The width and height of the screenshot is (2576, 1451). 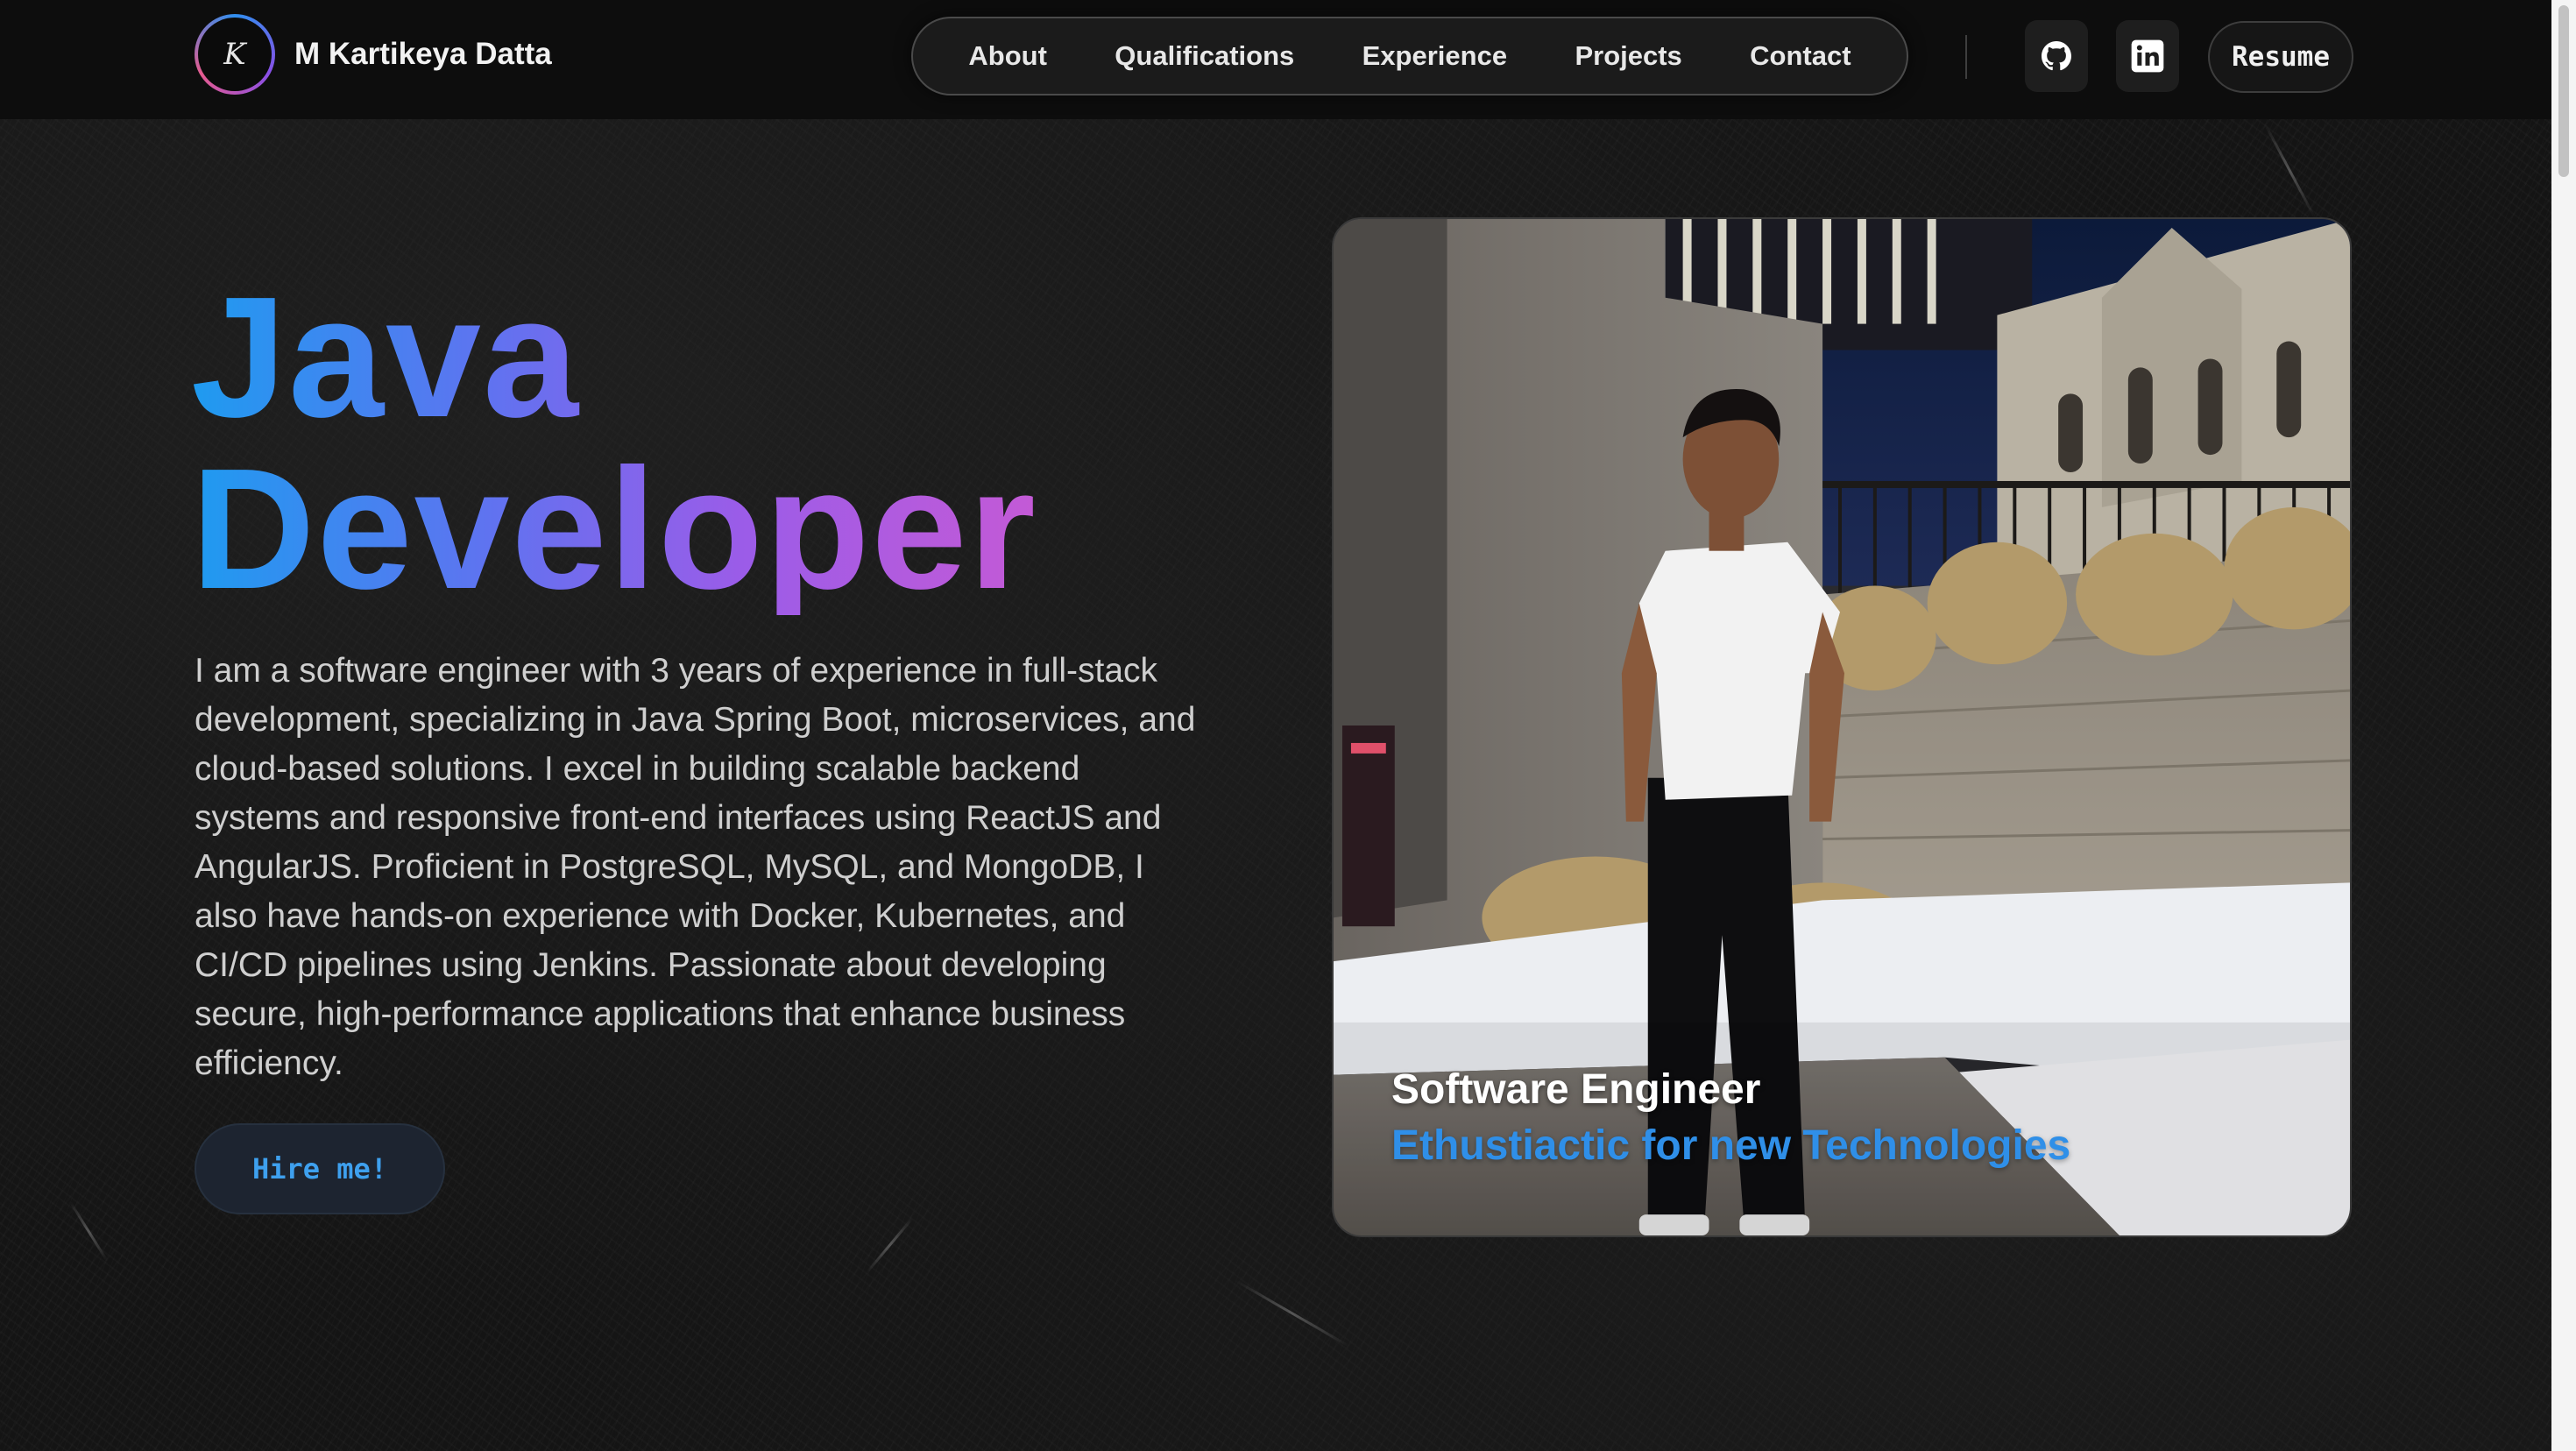 I want to click on resume-button: Resume, so click(x=2280, y=57).